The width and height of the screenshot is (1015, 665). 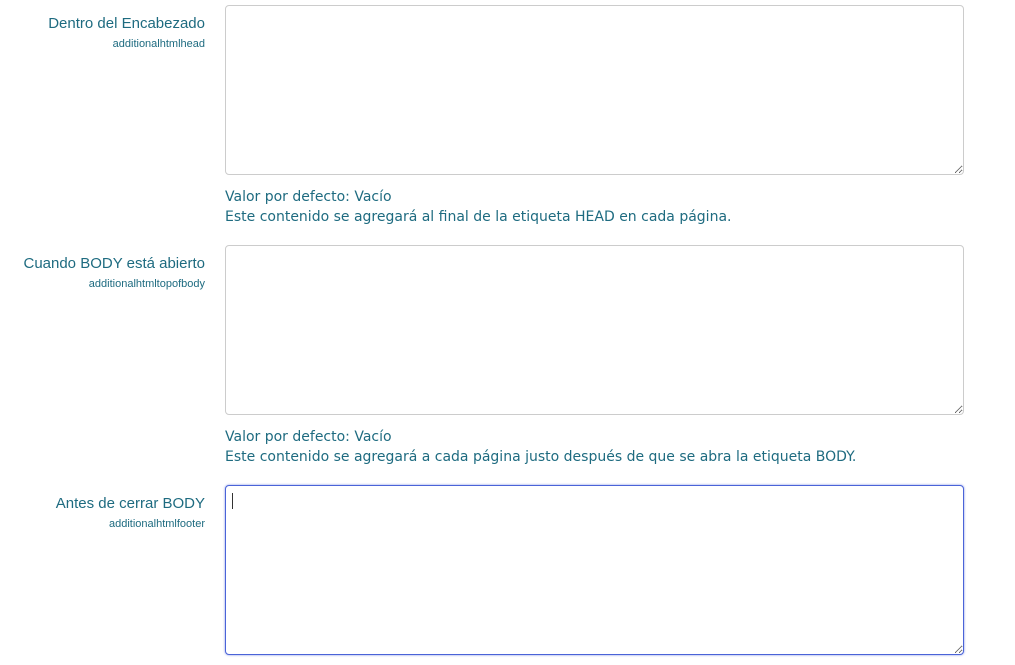 I want to click on setting-key: additionalhtmlfooter, so click(x=156, y=524).